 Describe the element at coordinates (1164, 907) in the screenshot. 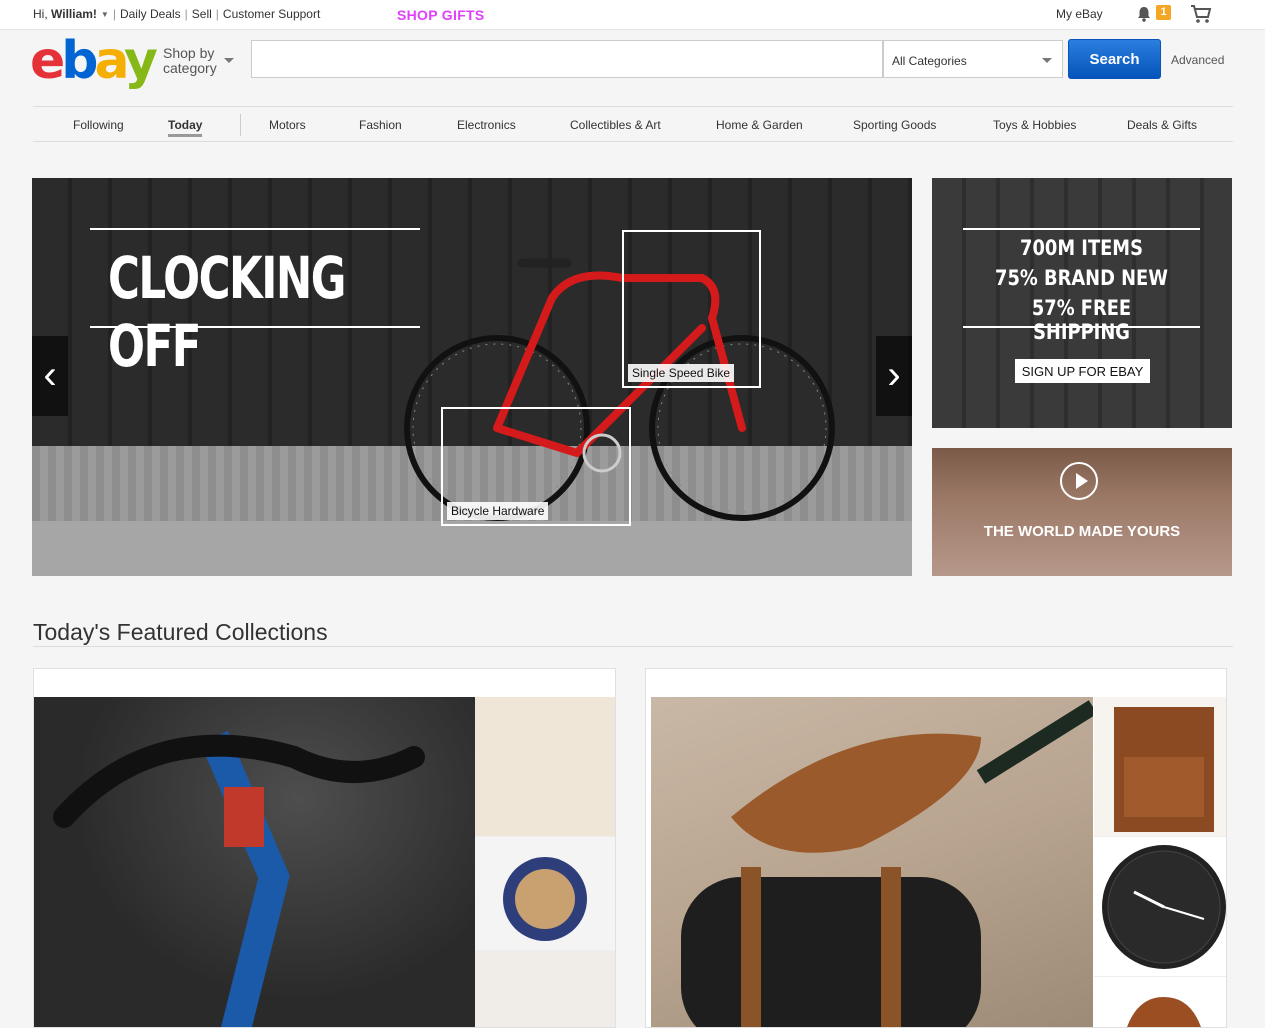

I see `clock-image` at that location.